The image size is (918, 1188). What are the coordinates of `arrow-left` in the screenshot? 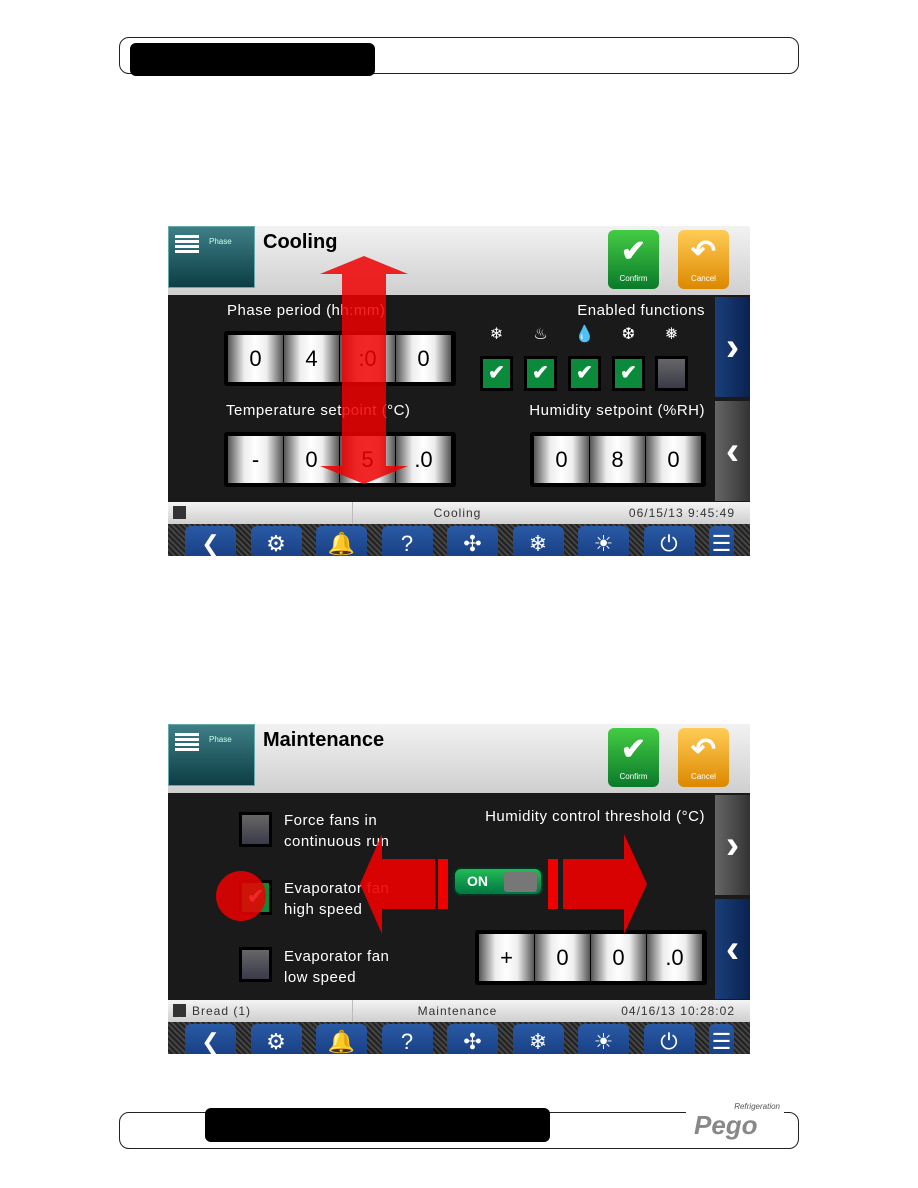 It's located at (397, 884).